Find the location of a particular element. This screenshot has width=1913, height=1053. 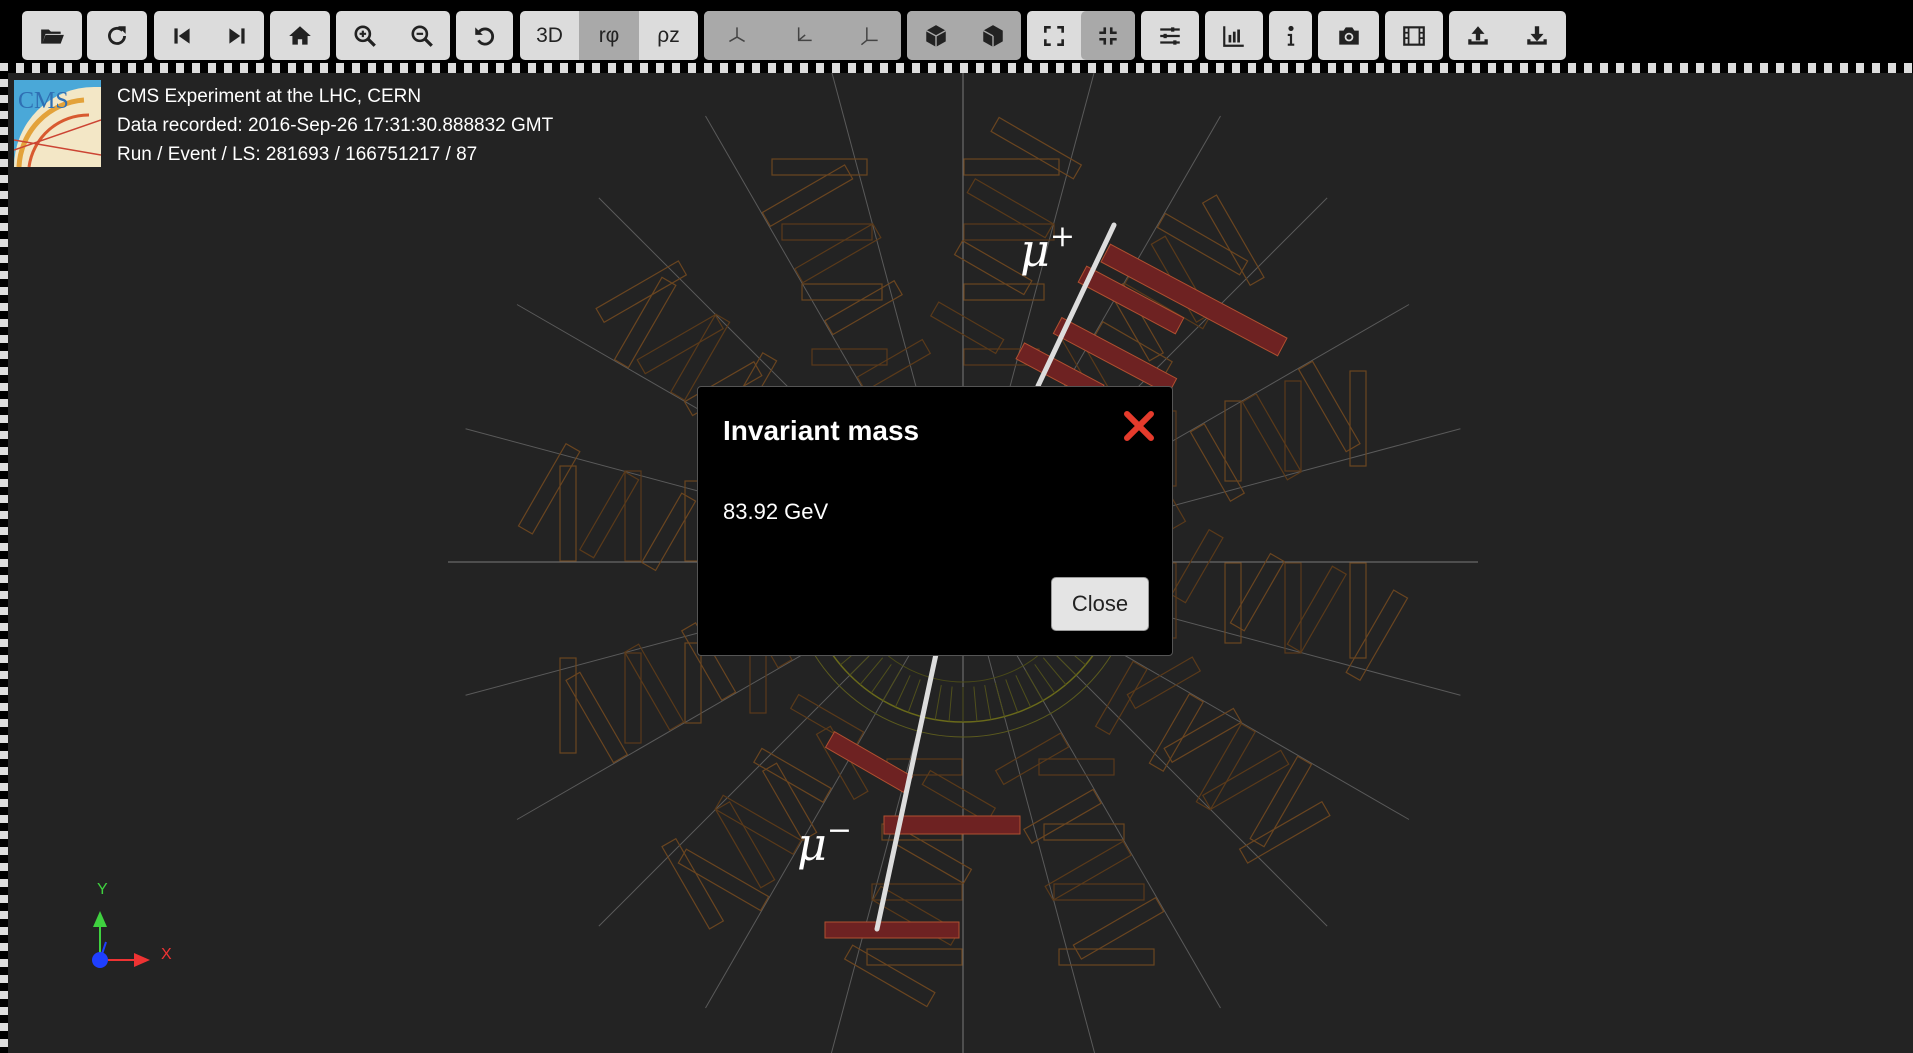

export-upload-icon is located at coordinates (1478, 35).